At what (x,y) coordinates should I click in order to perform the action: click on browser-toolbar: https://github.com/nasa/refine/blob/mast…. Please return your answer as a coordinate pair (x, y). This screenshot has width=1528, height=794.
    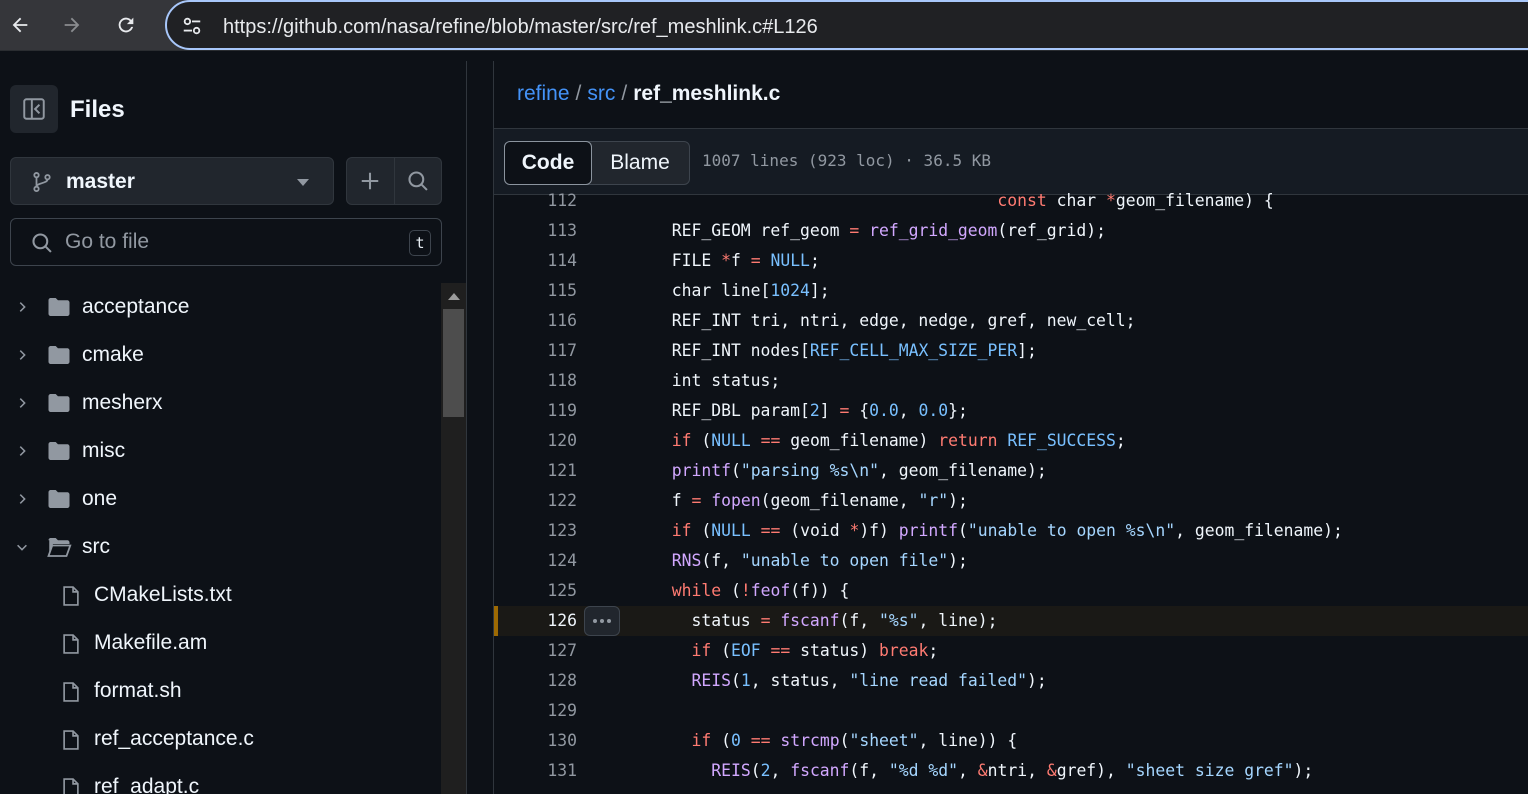
    Looking at the image, I should click on (764, 25).